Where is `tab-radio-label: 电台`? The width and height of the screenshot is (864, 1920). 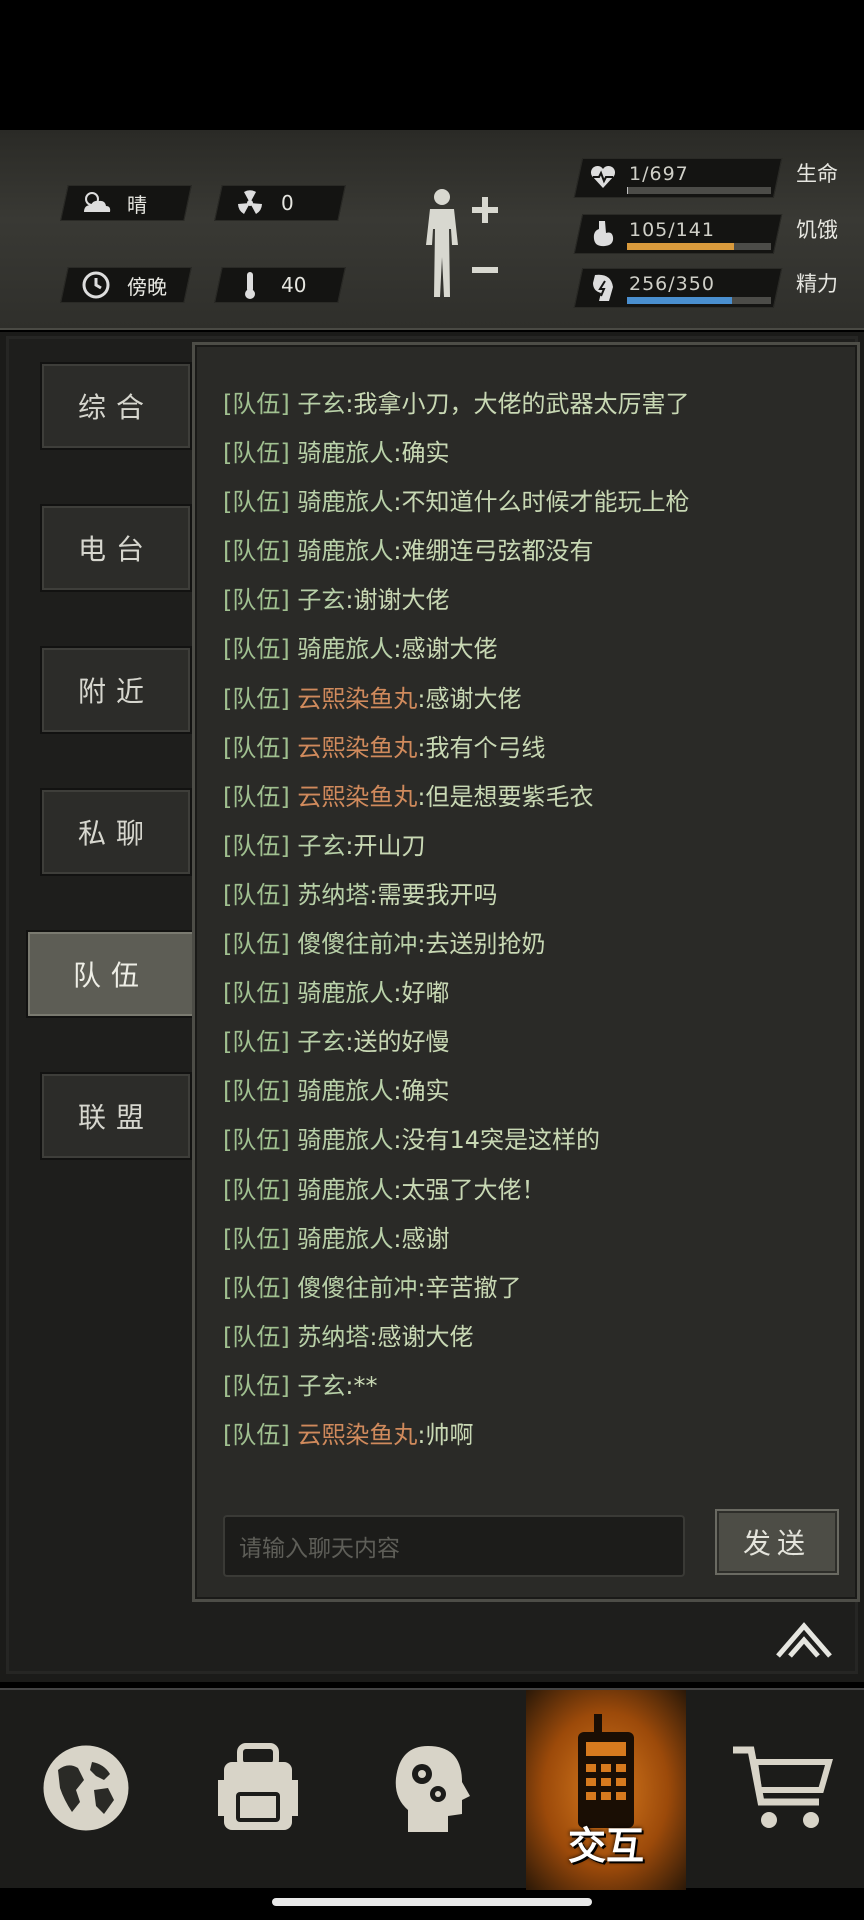
tab-radio-label: 电台 is located at coordinates (115, 549).